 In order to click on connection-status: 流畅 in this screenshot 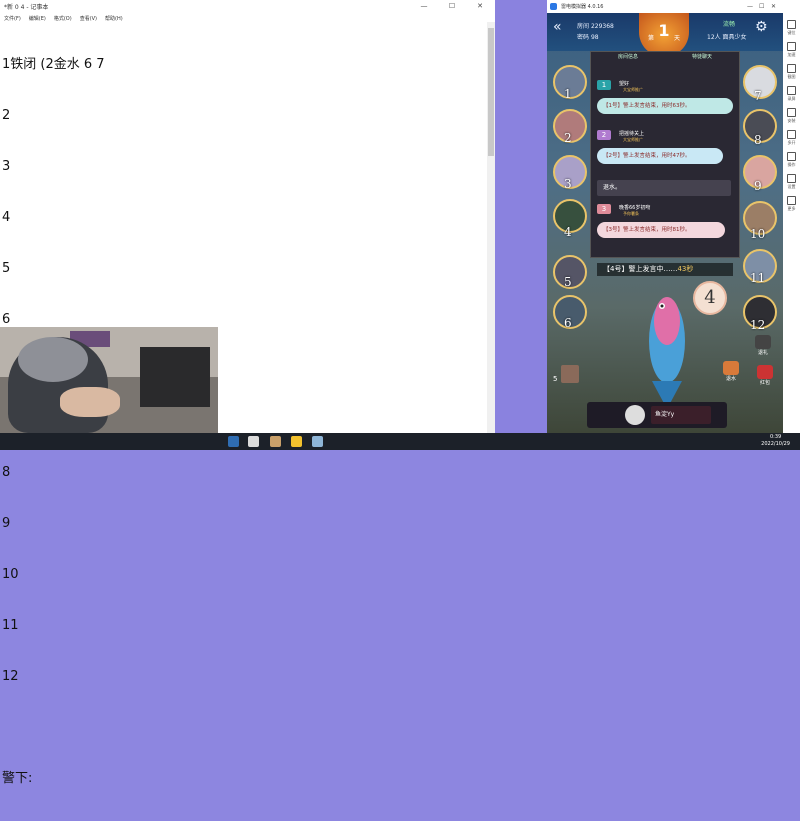, I will do `click(729, 24)`.